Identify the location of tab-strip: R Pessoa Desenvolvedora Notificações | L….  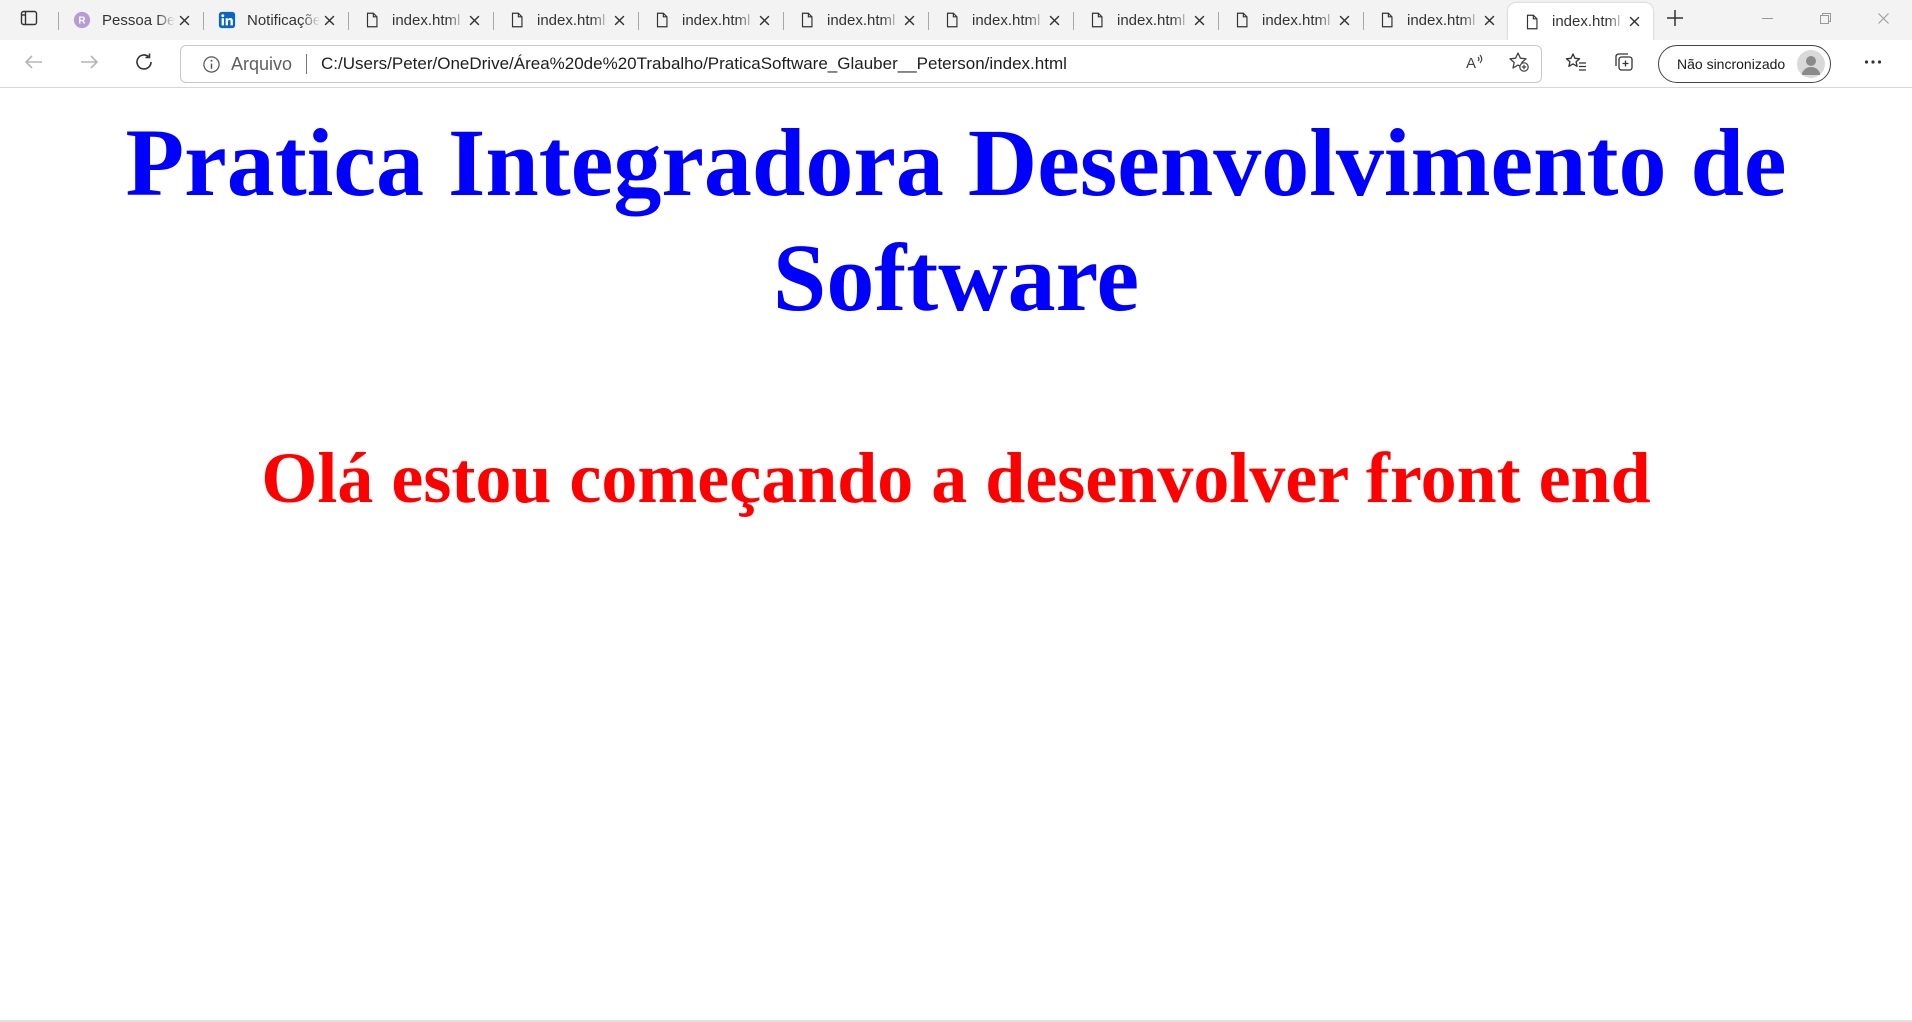
(956, 20).